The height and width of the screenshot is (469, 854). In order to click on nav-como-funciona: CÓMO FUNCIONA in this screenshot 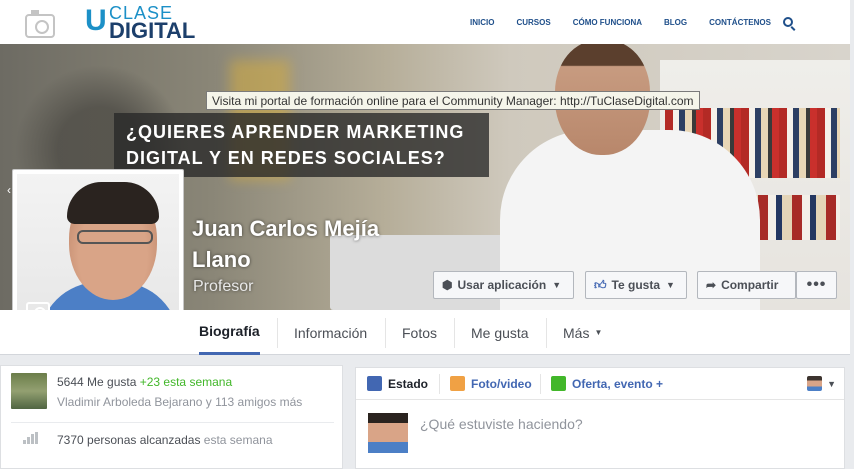, I will do `click(607, 22)`.